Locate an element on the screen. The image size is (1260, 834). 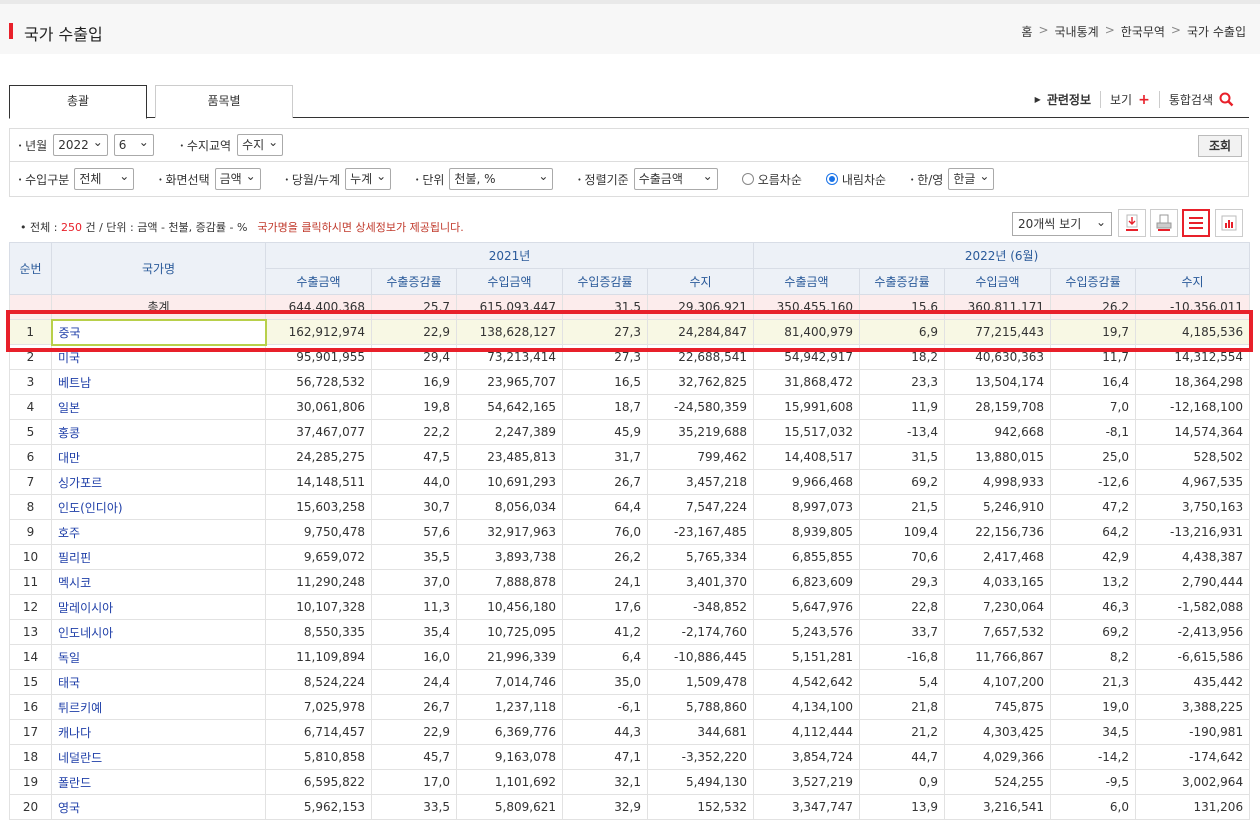
value-cell: 745,875 is located at coordinates (998, 707).